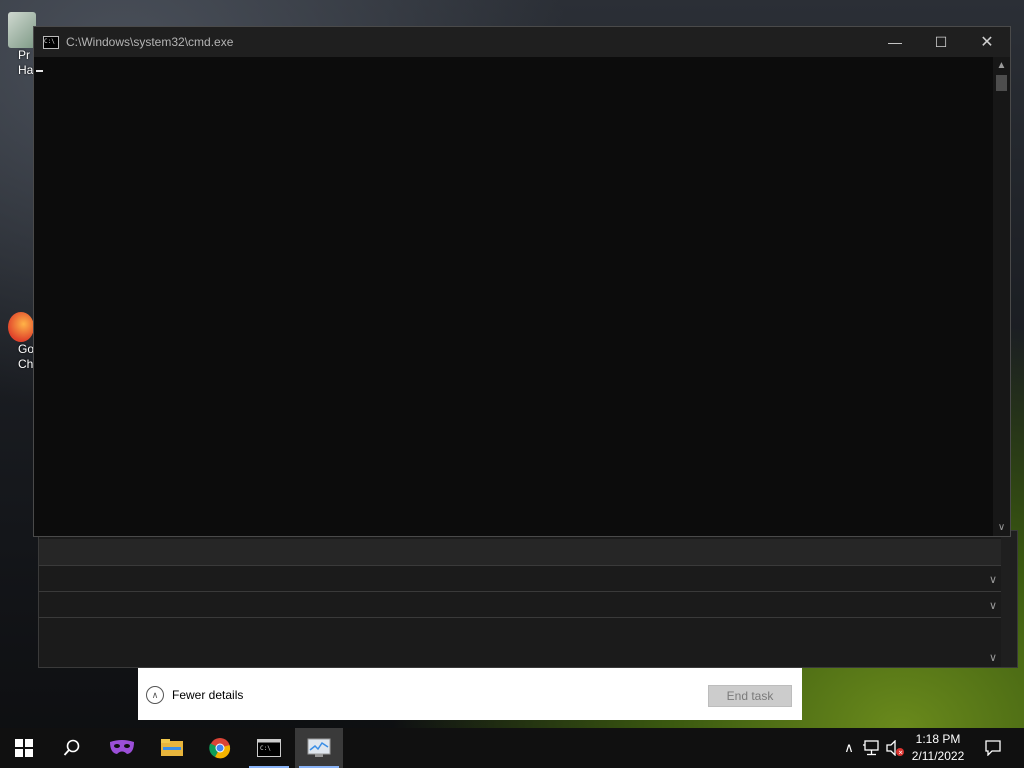 Image resolution: width=1024 pixels, height=768 pixels. What do you see at coordinates (849, 748) in the screenshot?
I see `show-hidden-icons-button: ∧` at bounding box center [849, 748].